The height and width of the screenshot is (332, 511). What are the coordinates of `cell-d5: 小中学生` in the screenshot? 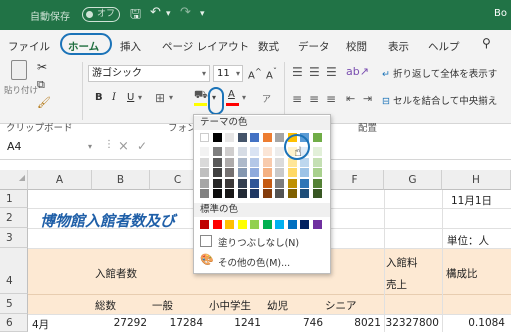 It's located at (230, 305).